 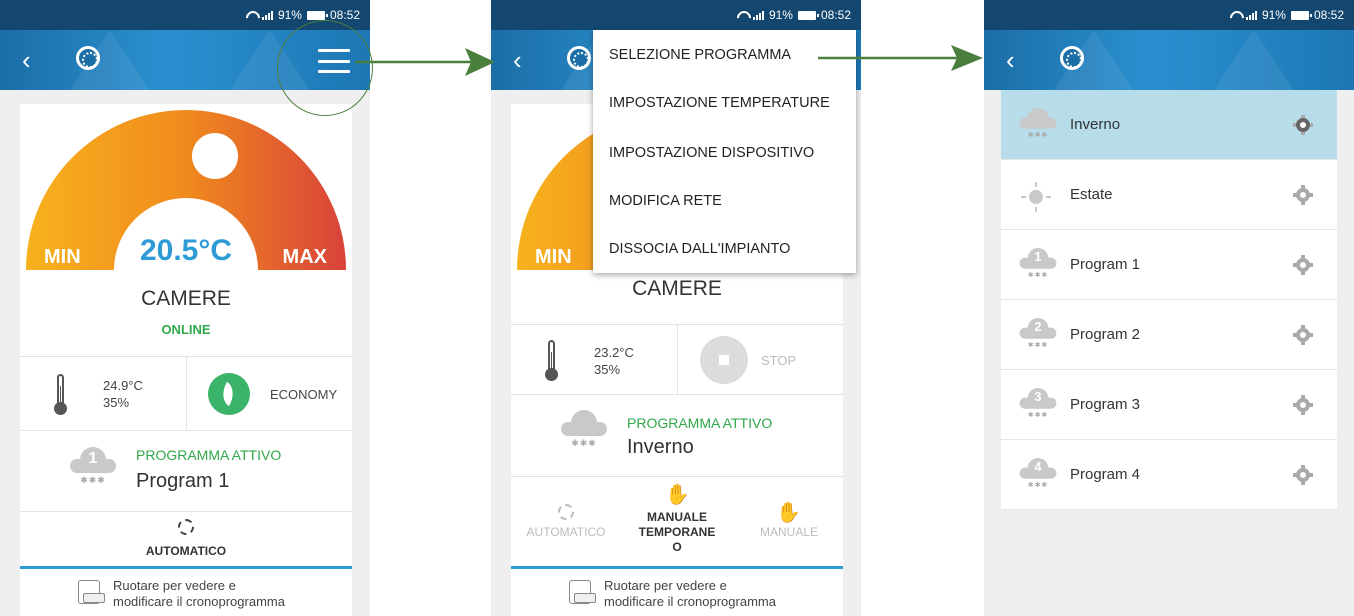 I want to click on zone-status: ONLINE, so click(x=186, y=329).